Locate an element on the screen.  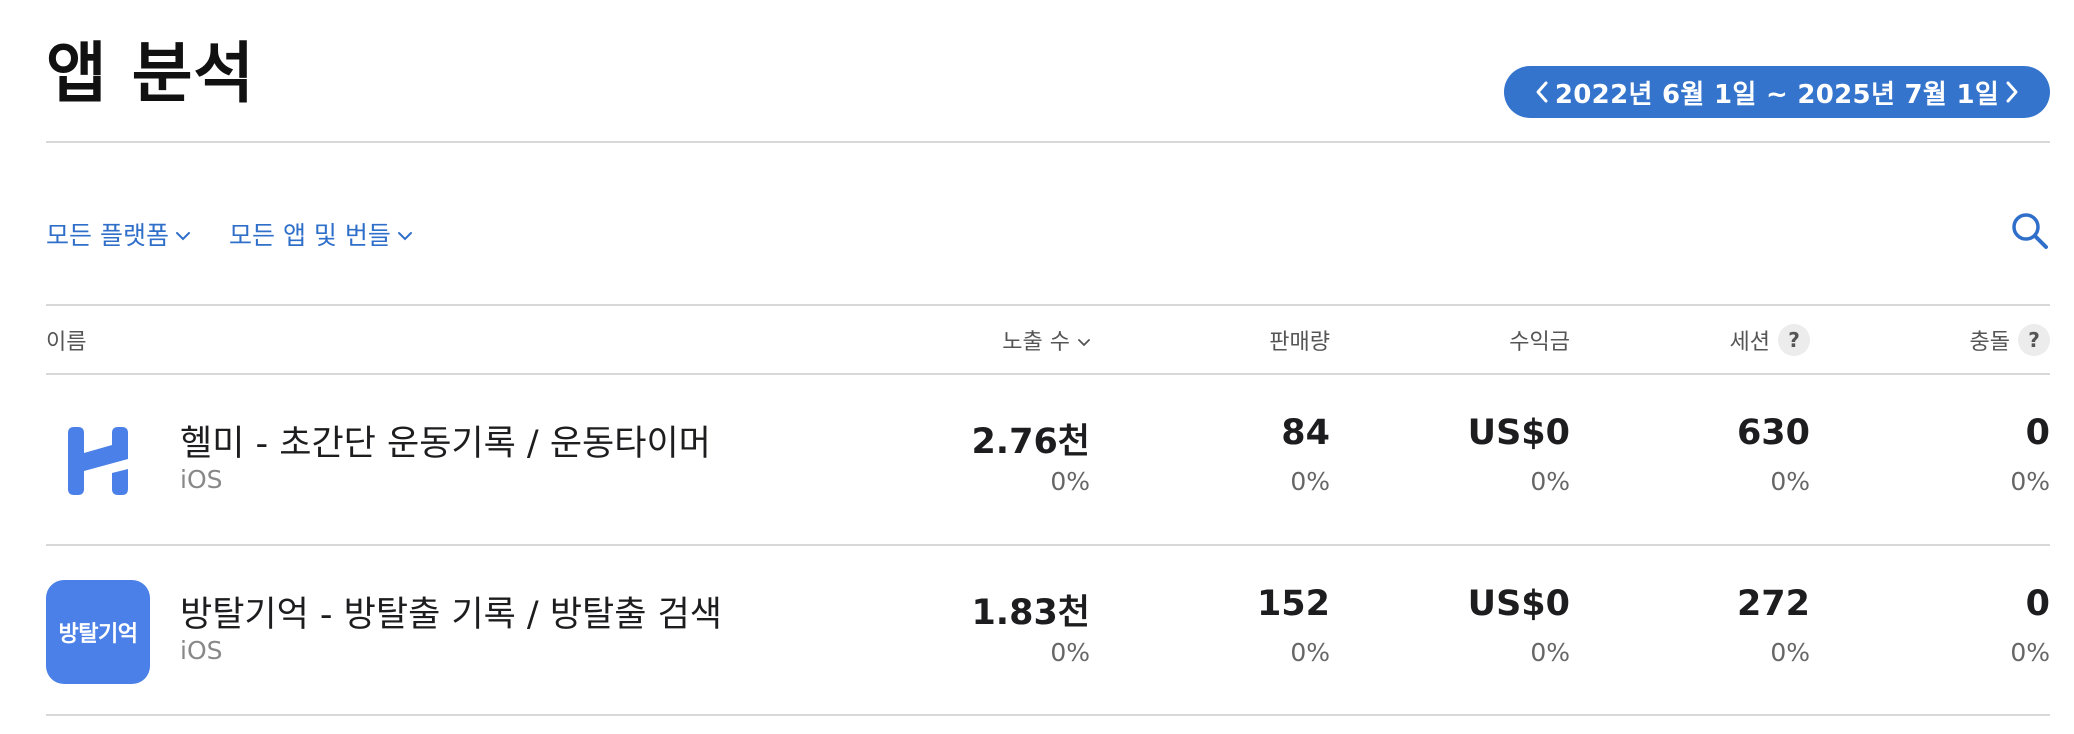
app-name: 헬미 - 초간단 운동기록 / 운동타이머 is located at coordinates (445, 440).